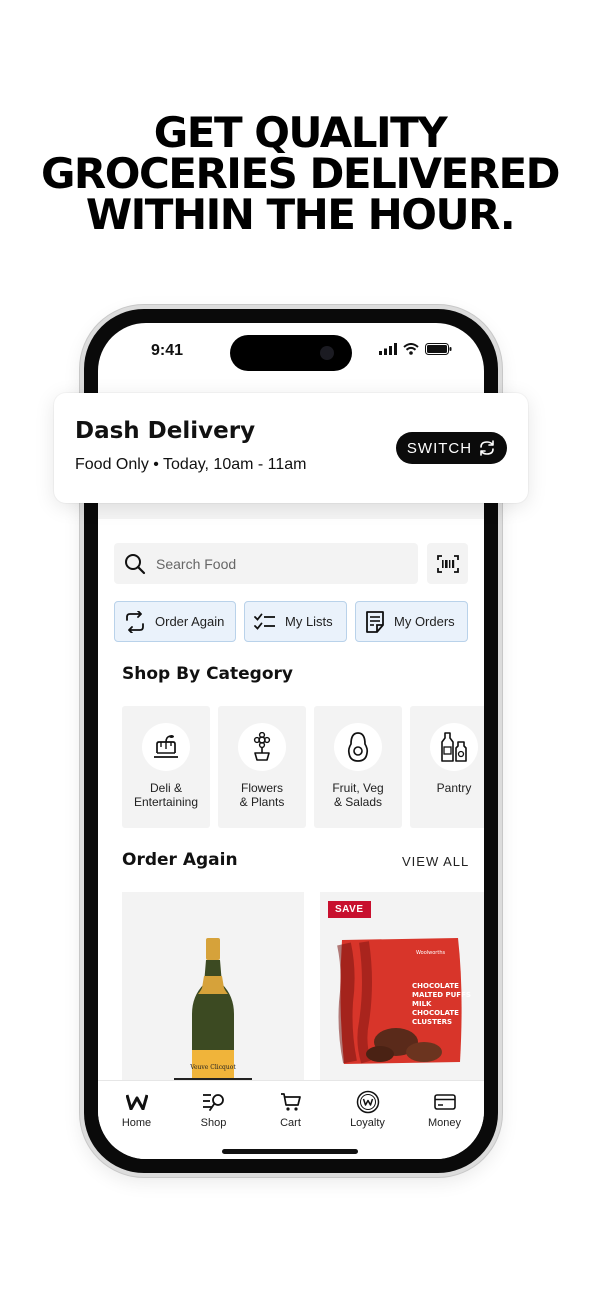  Describe the element at coordinates (136, 1123) in the screenshot. I see `nav-home-label: Home` at that location.